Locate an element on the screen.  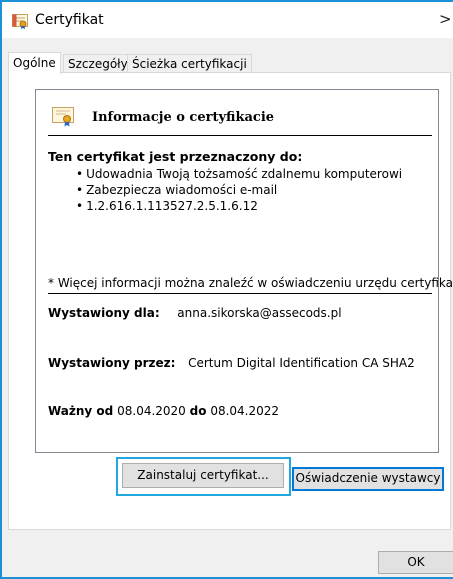
issued-to-label: Wystawiony dla: is located at coordinates (104, 313).